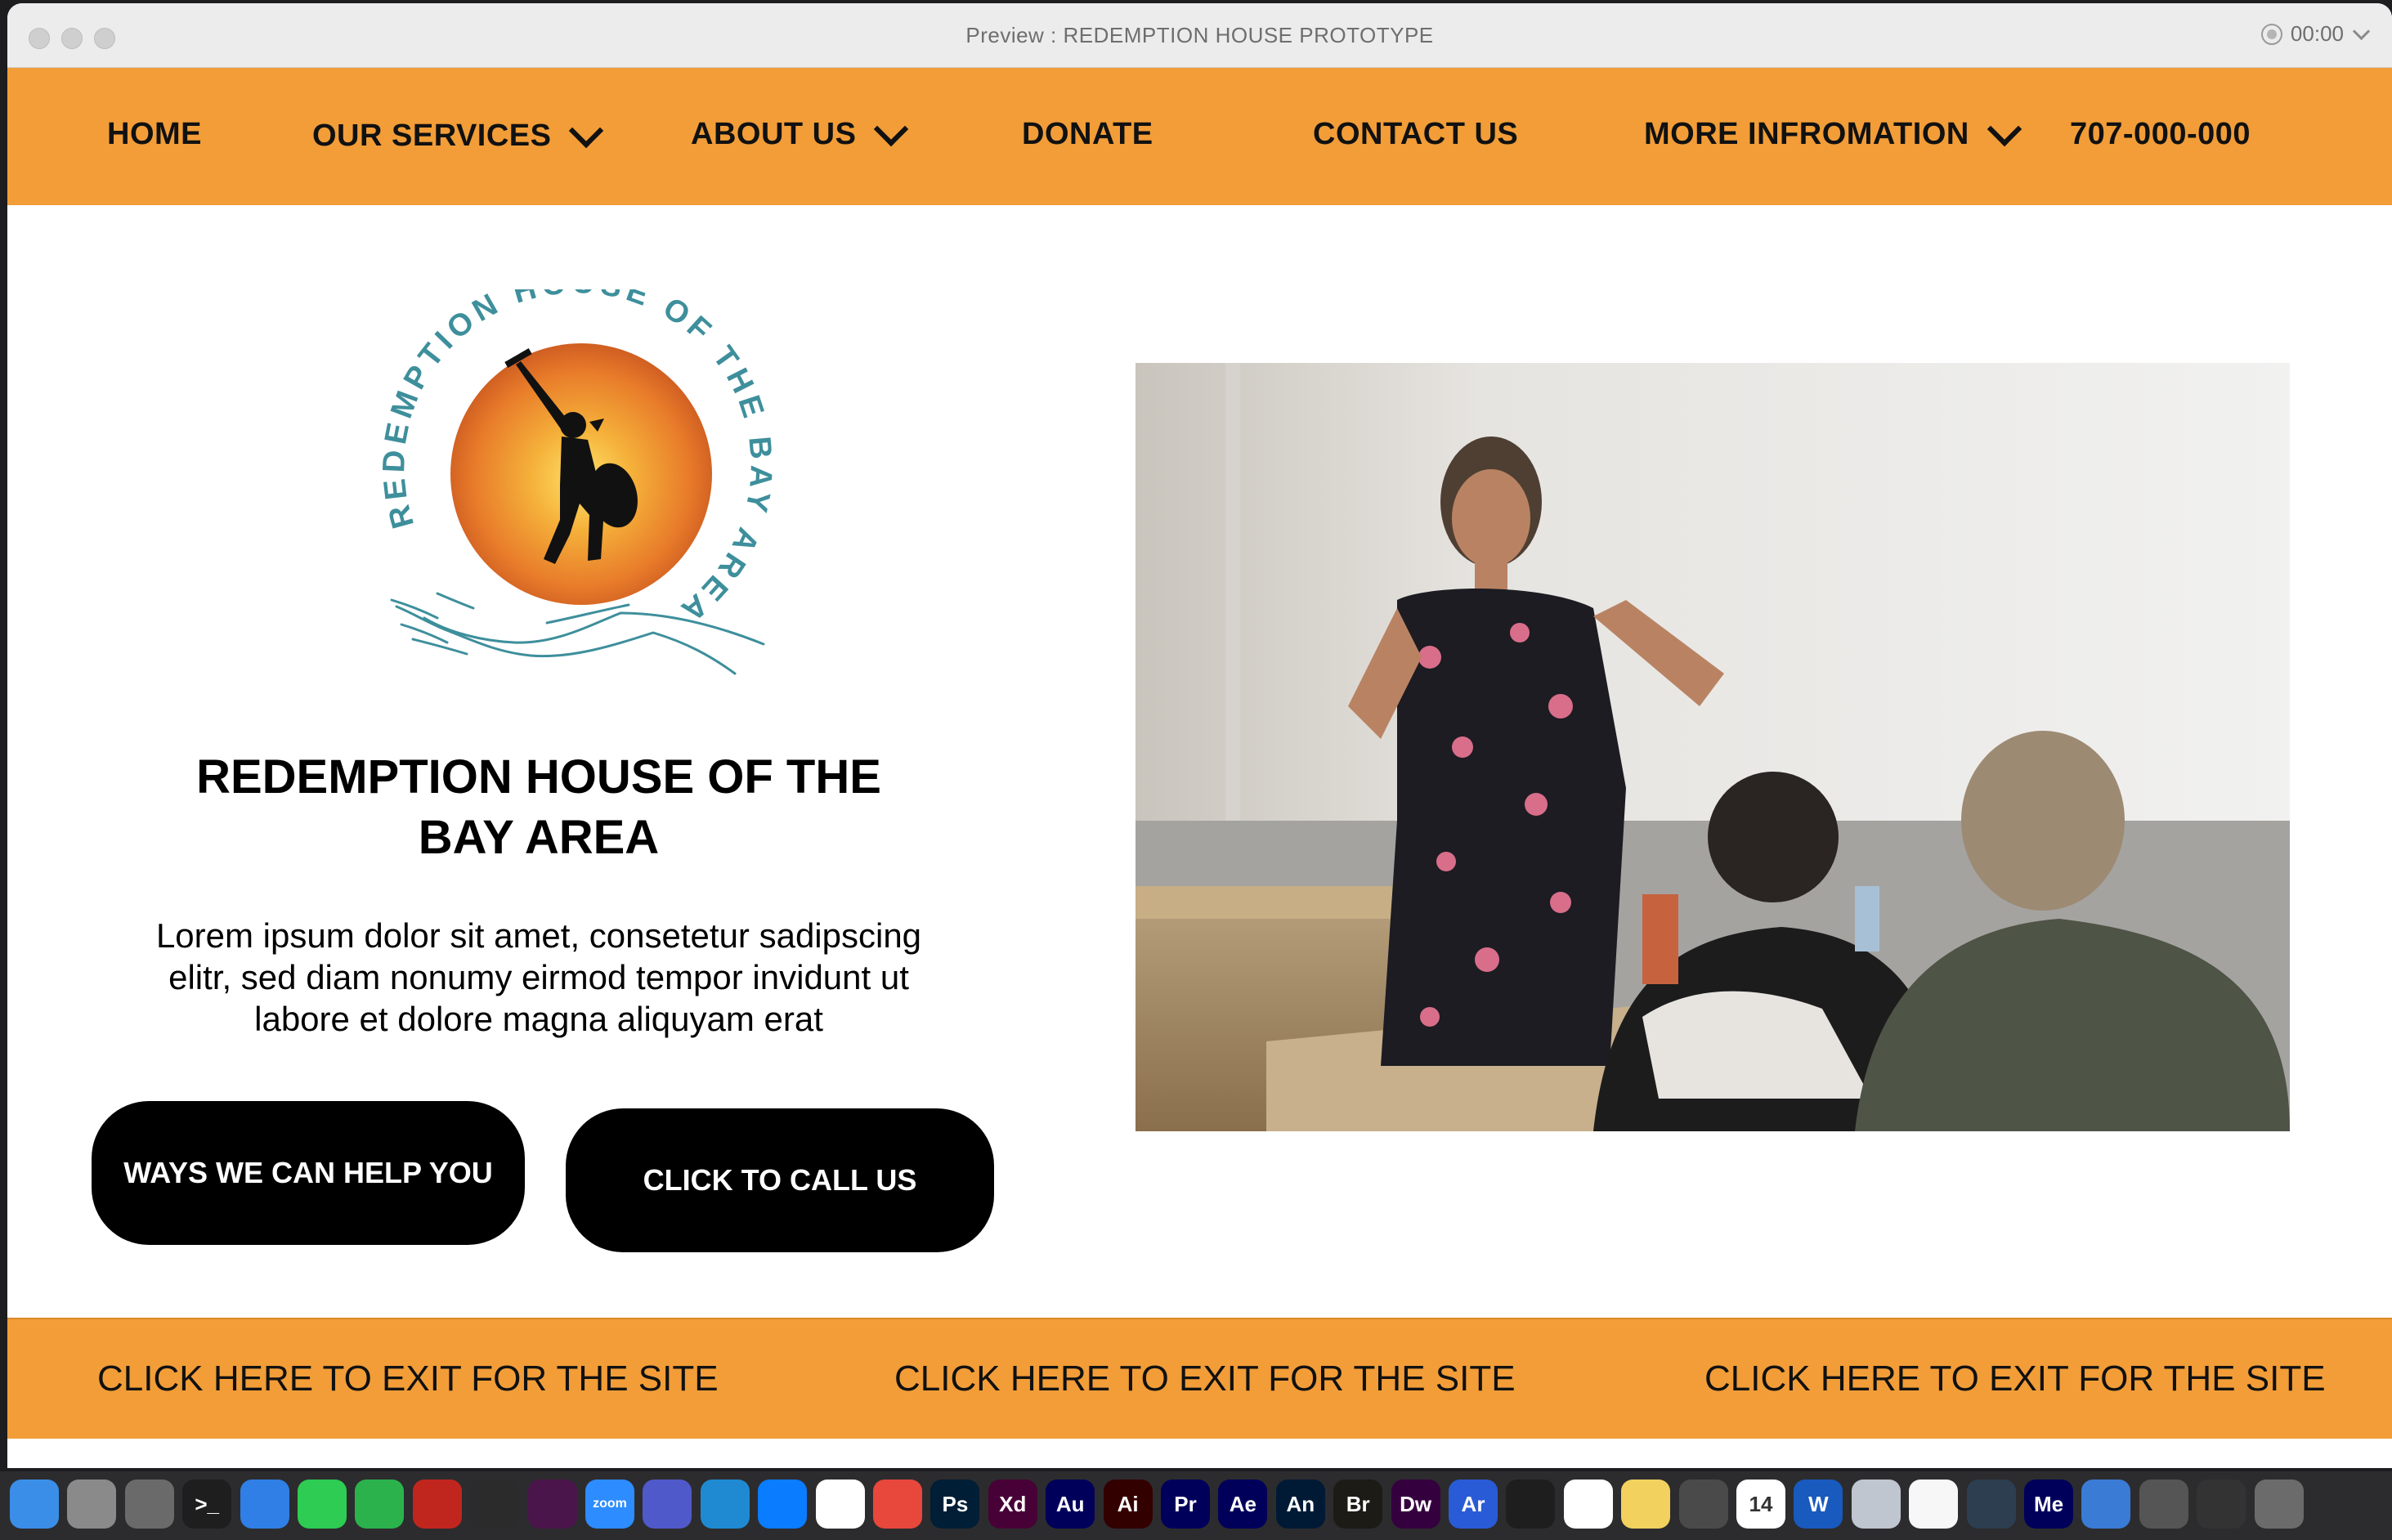 The width and height of the screenshot is (2392, 1540). I want to click on figma-icon, so click(1531, 1504).